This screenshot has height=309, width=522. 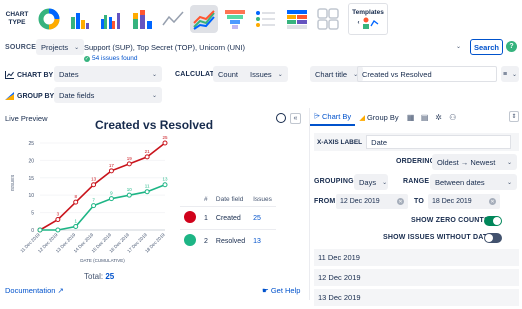 What do you see at coordinates (358, 22) in the screenshot?
I see `chevron-left-icon: ‹` at bounding box center [358, 22].